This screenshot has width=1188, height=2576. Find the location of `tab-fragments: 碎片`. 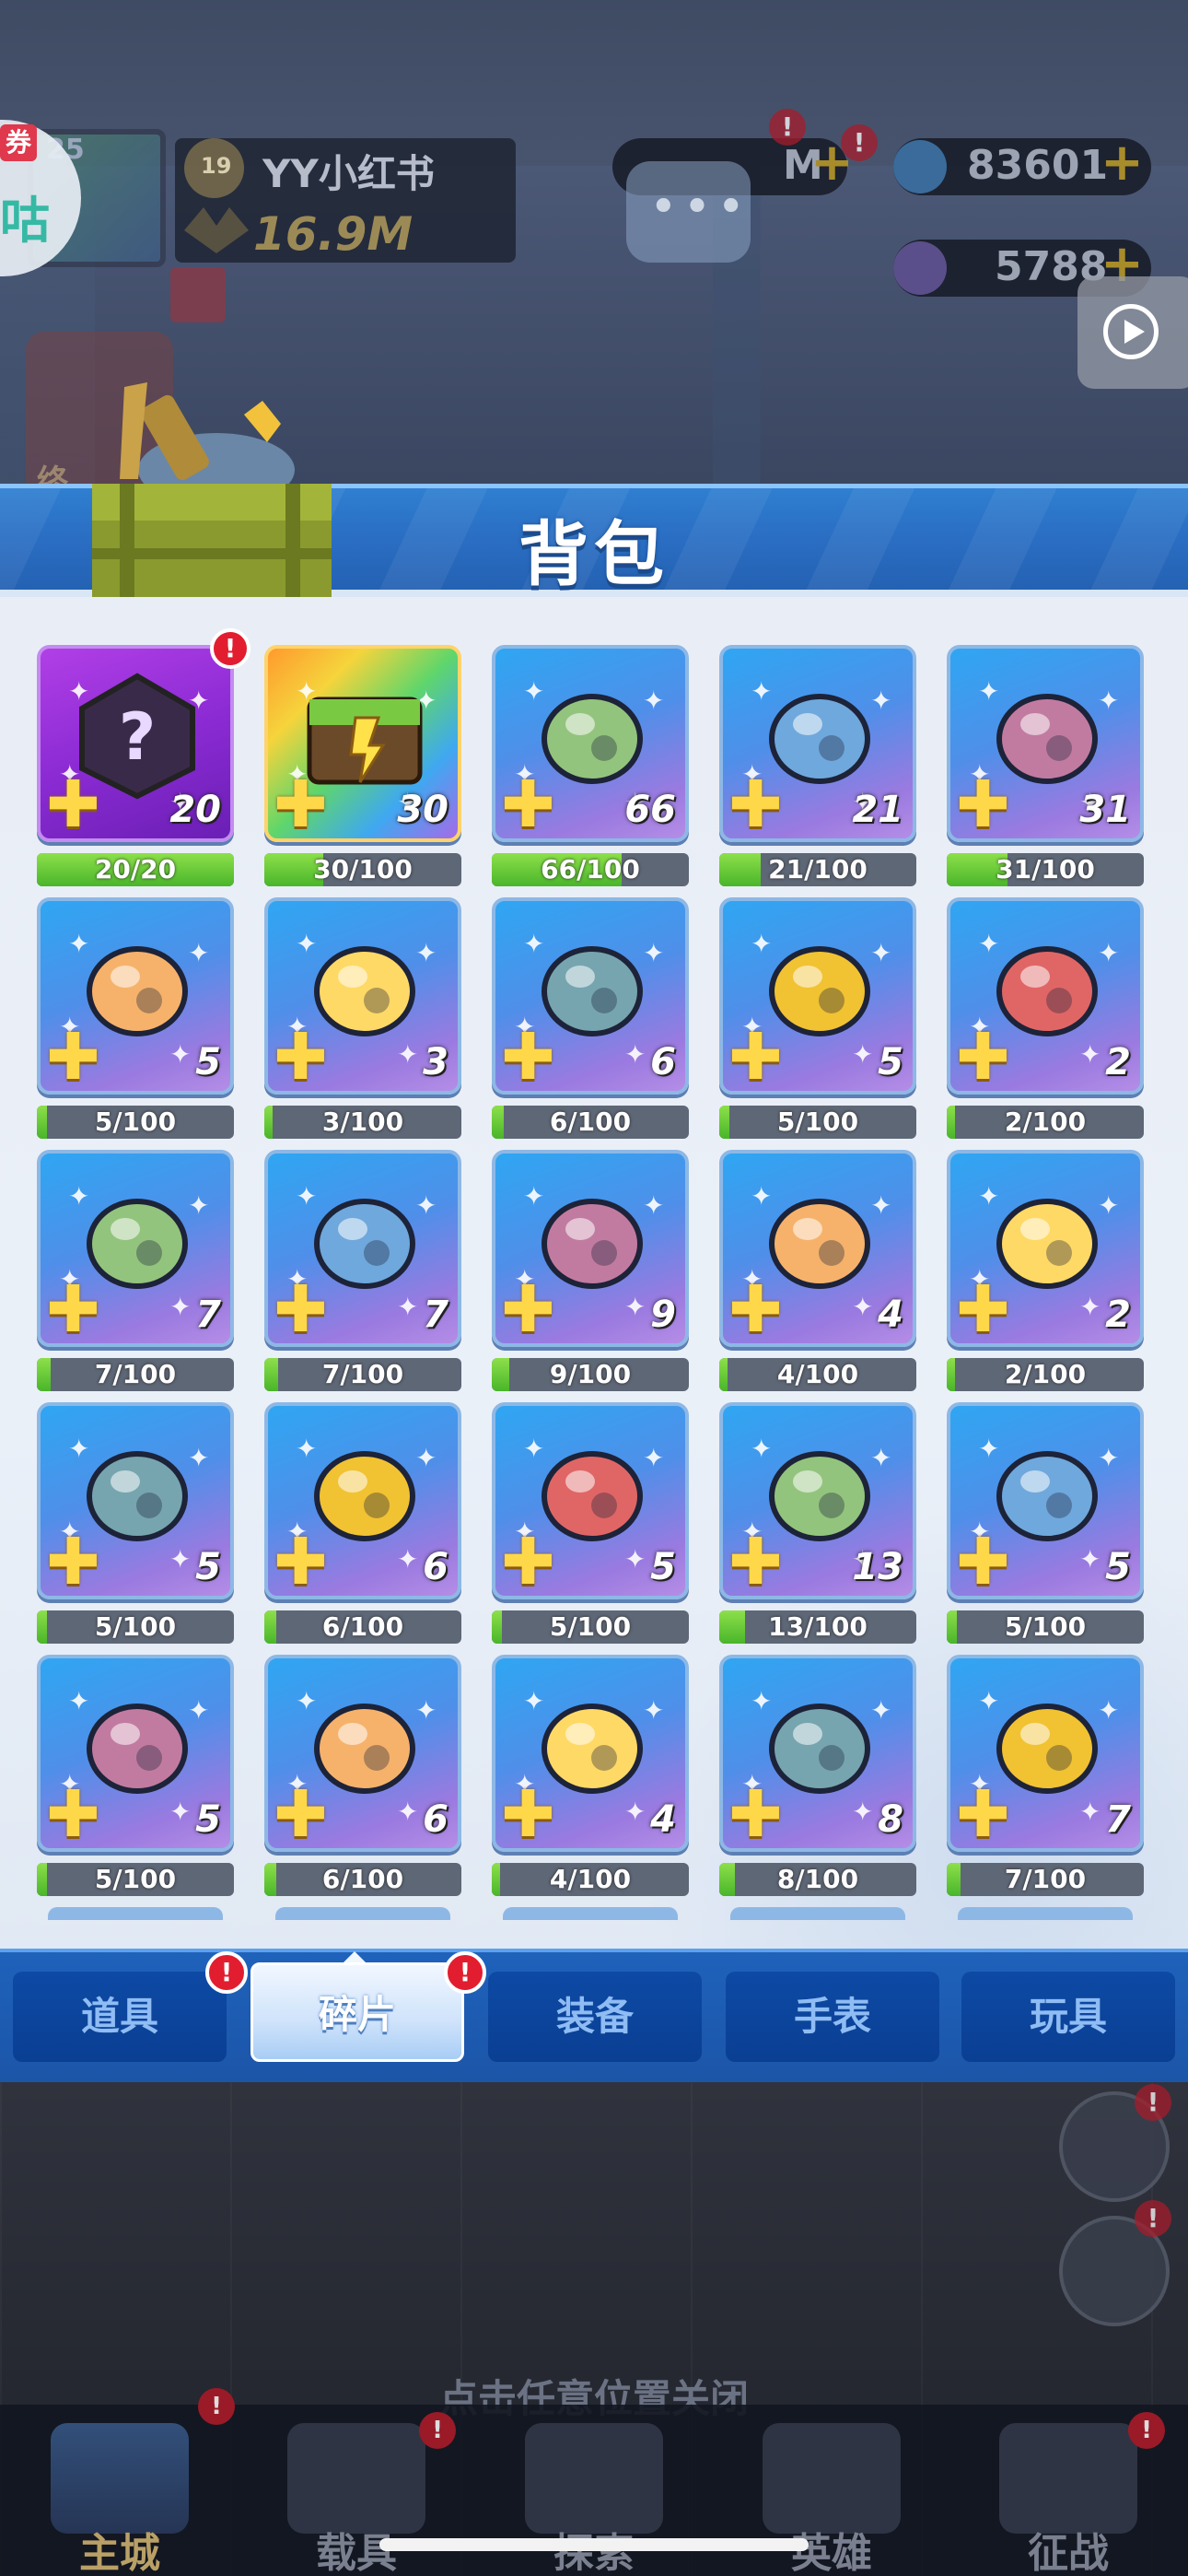

tab-fragments: 碎片 is located at coordinates (357, 2012).